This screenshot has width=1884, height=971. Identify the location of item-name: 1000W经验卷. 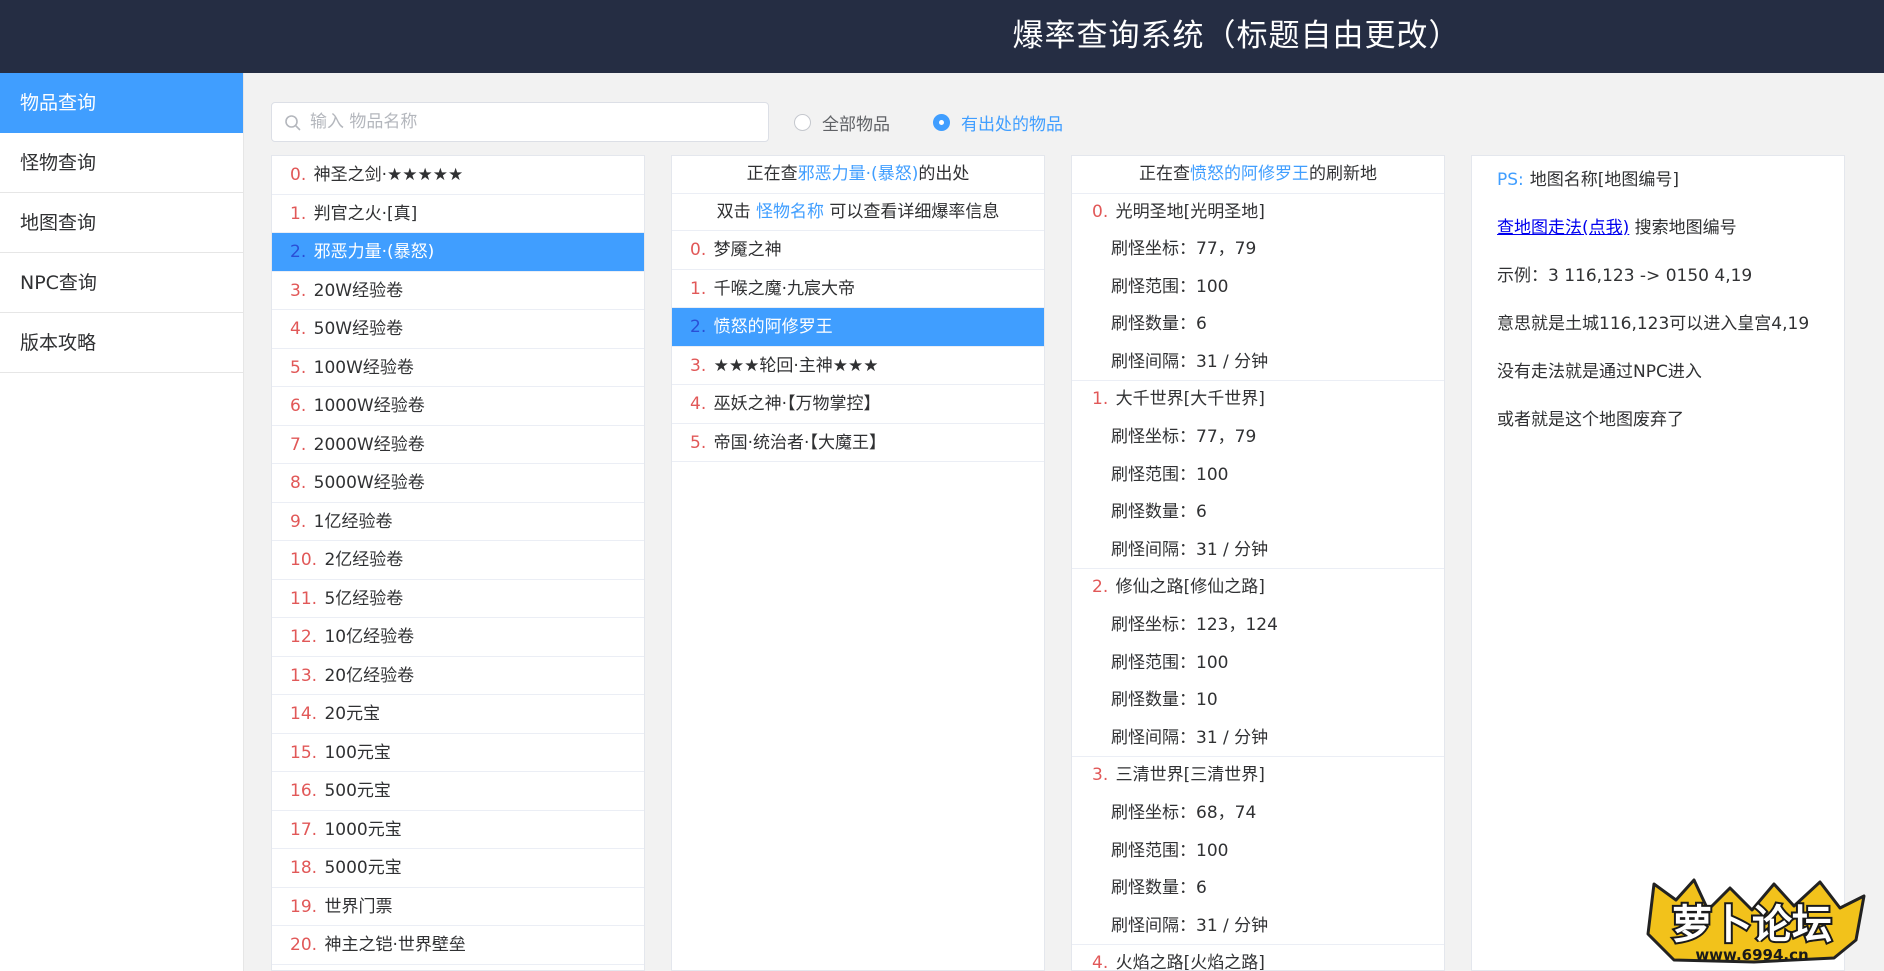
(369, 406).